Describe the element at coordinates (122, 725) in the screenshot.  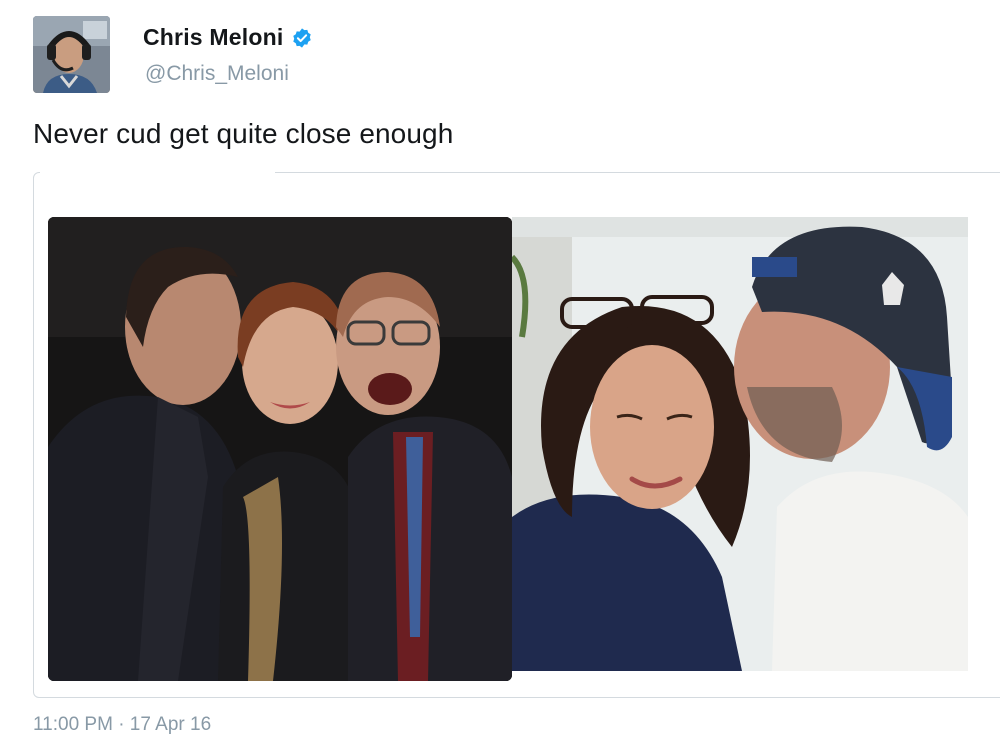
I see `tweet-timestamp: 11:00 PM · 17 Apr 16` at that location.